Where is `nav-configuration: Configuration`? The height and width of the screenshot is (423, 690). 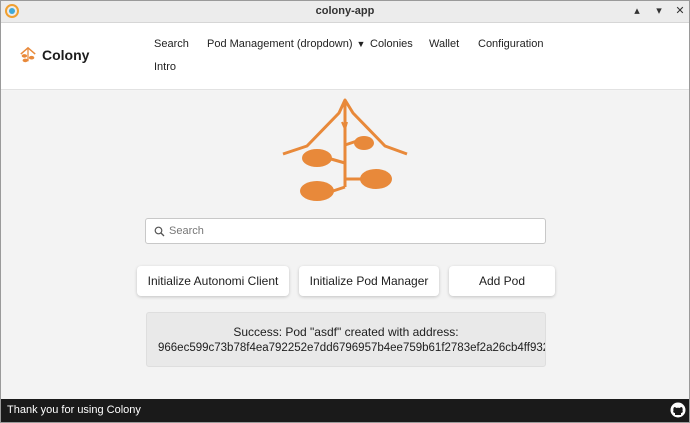
nav-configuration: Configuration is located at coordinates (510, 44).